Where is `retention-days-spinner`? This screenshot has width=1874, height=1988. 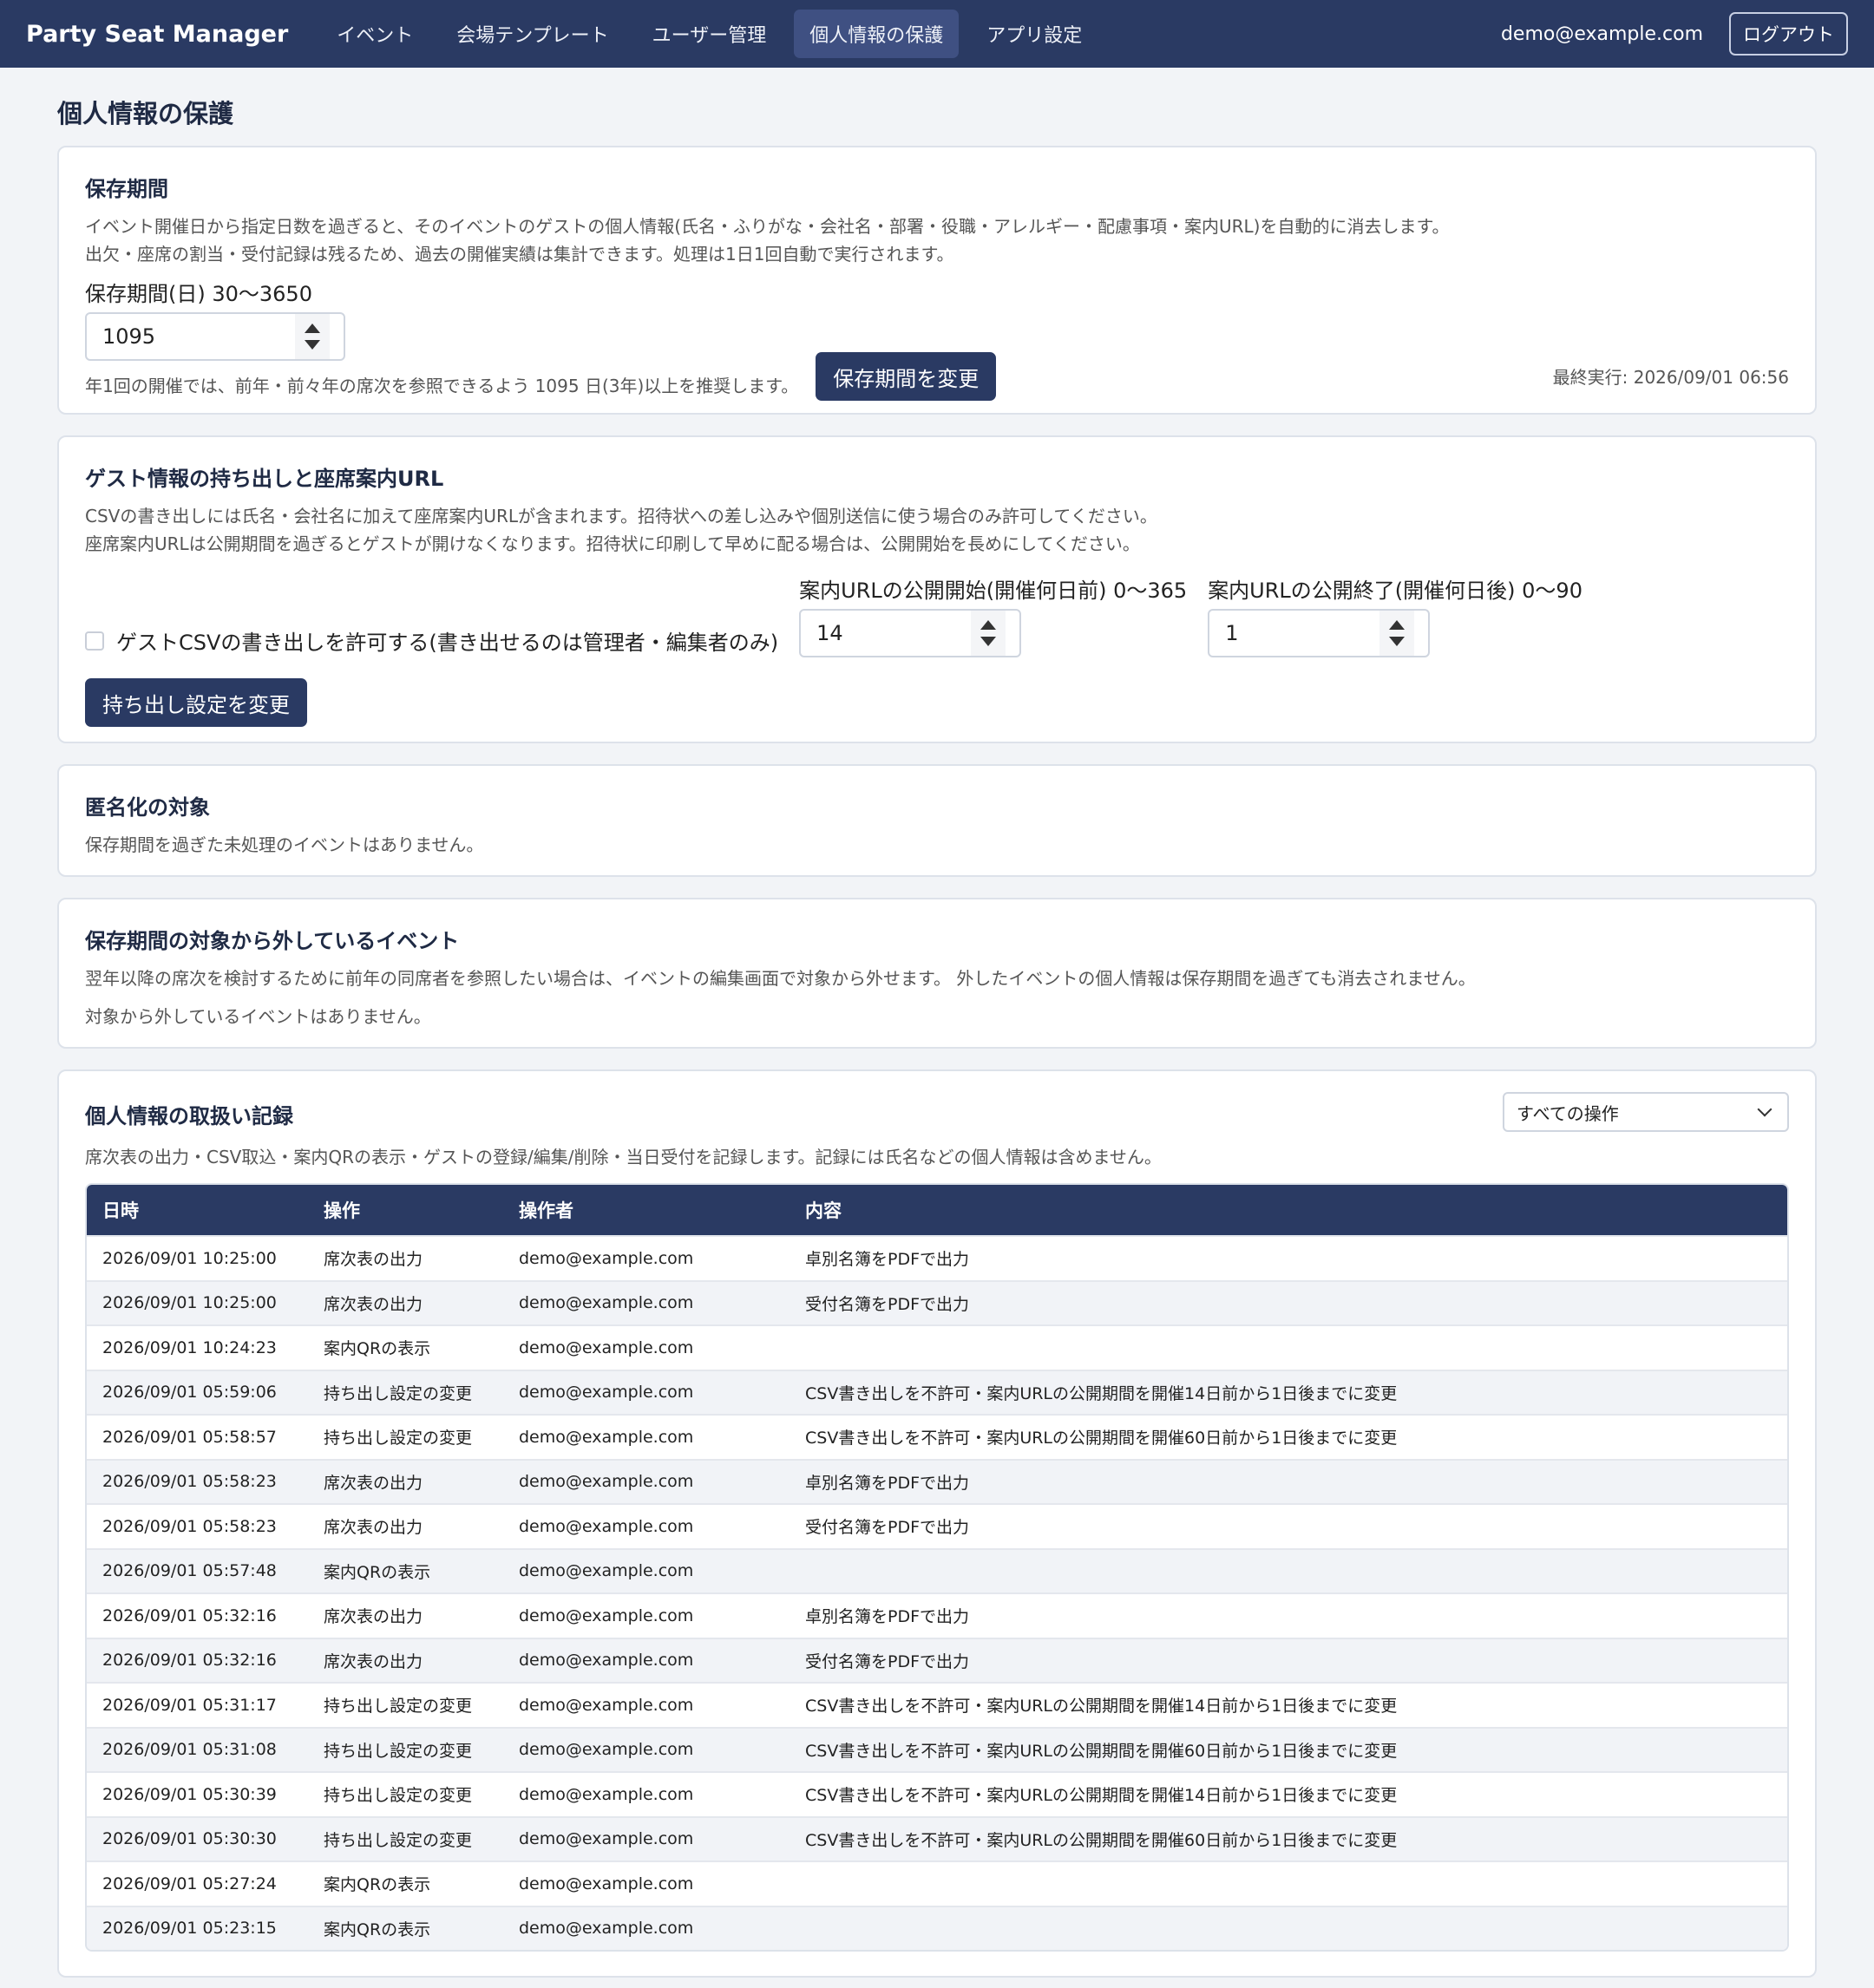
retention-days-spinner is located at coordinates (312, 336).